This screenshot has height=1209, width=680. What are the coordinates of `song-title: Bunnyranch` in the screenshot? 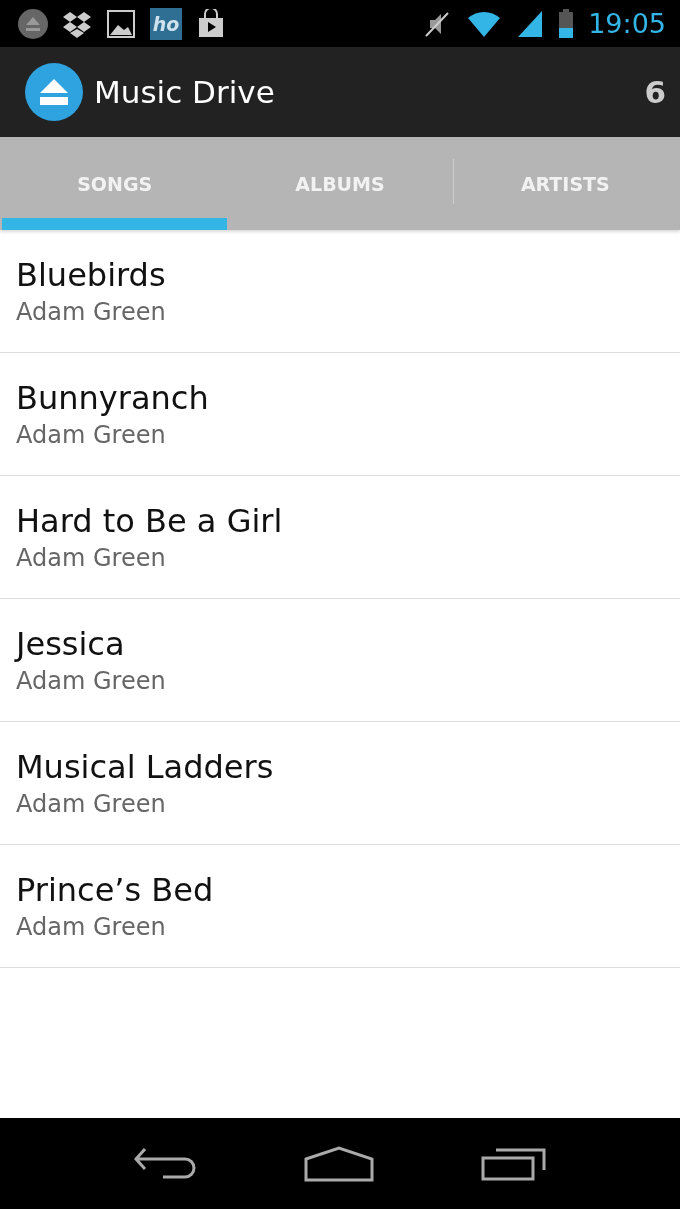 It's located at (112, 398).